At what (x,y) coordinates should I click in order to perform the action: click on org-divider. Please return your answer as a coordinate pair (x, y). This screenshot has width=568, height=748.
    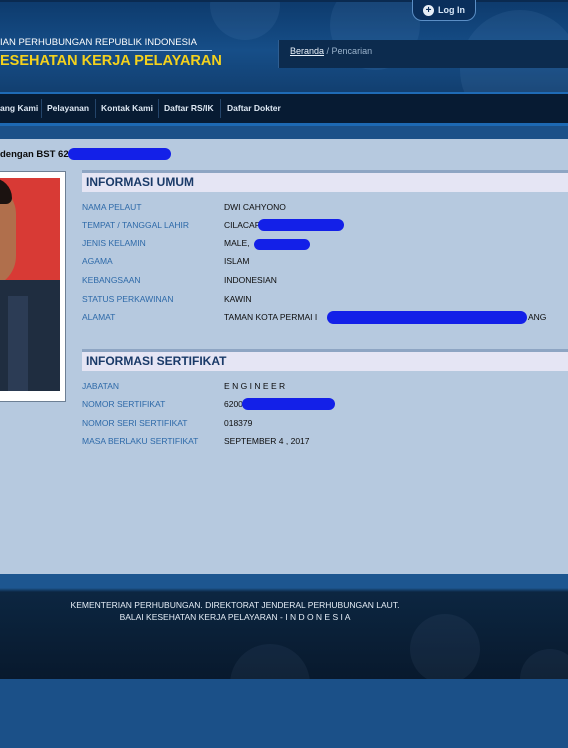
    Looking at the image, I should click on (106, 50).